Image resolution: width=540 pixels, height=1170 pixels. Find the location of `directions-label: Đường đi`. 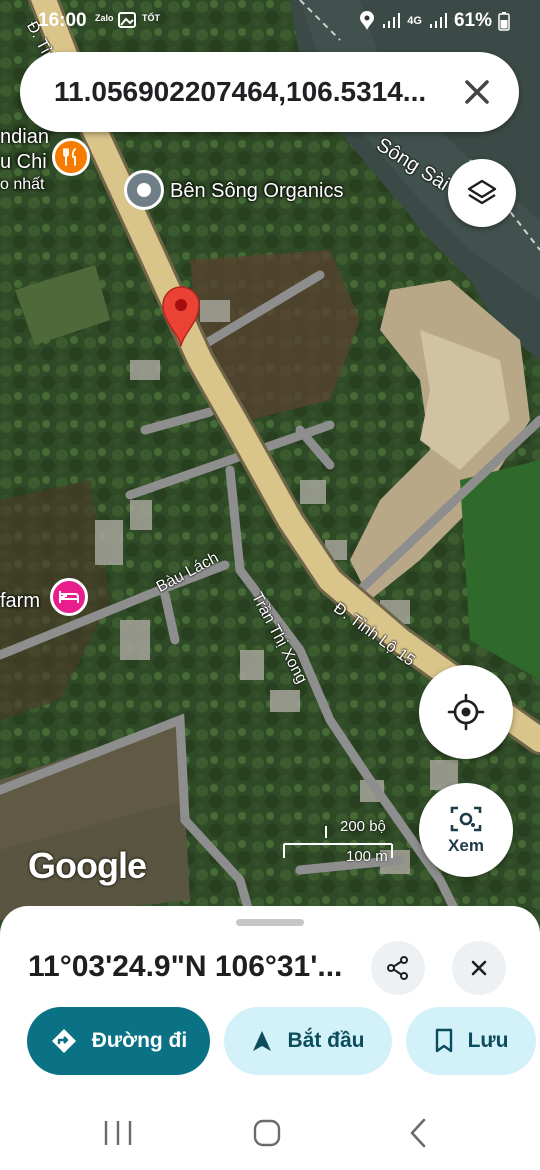

directions-label: Đường đi is located at coordinates (139, 1040).